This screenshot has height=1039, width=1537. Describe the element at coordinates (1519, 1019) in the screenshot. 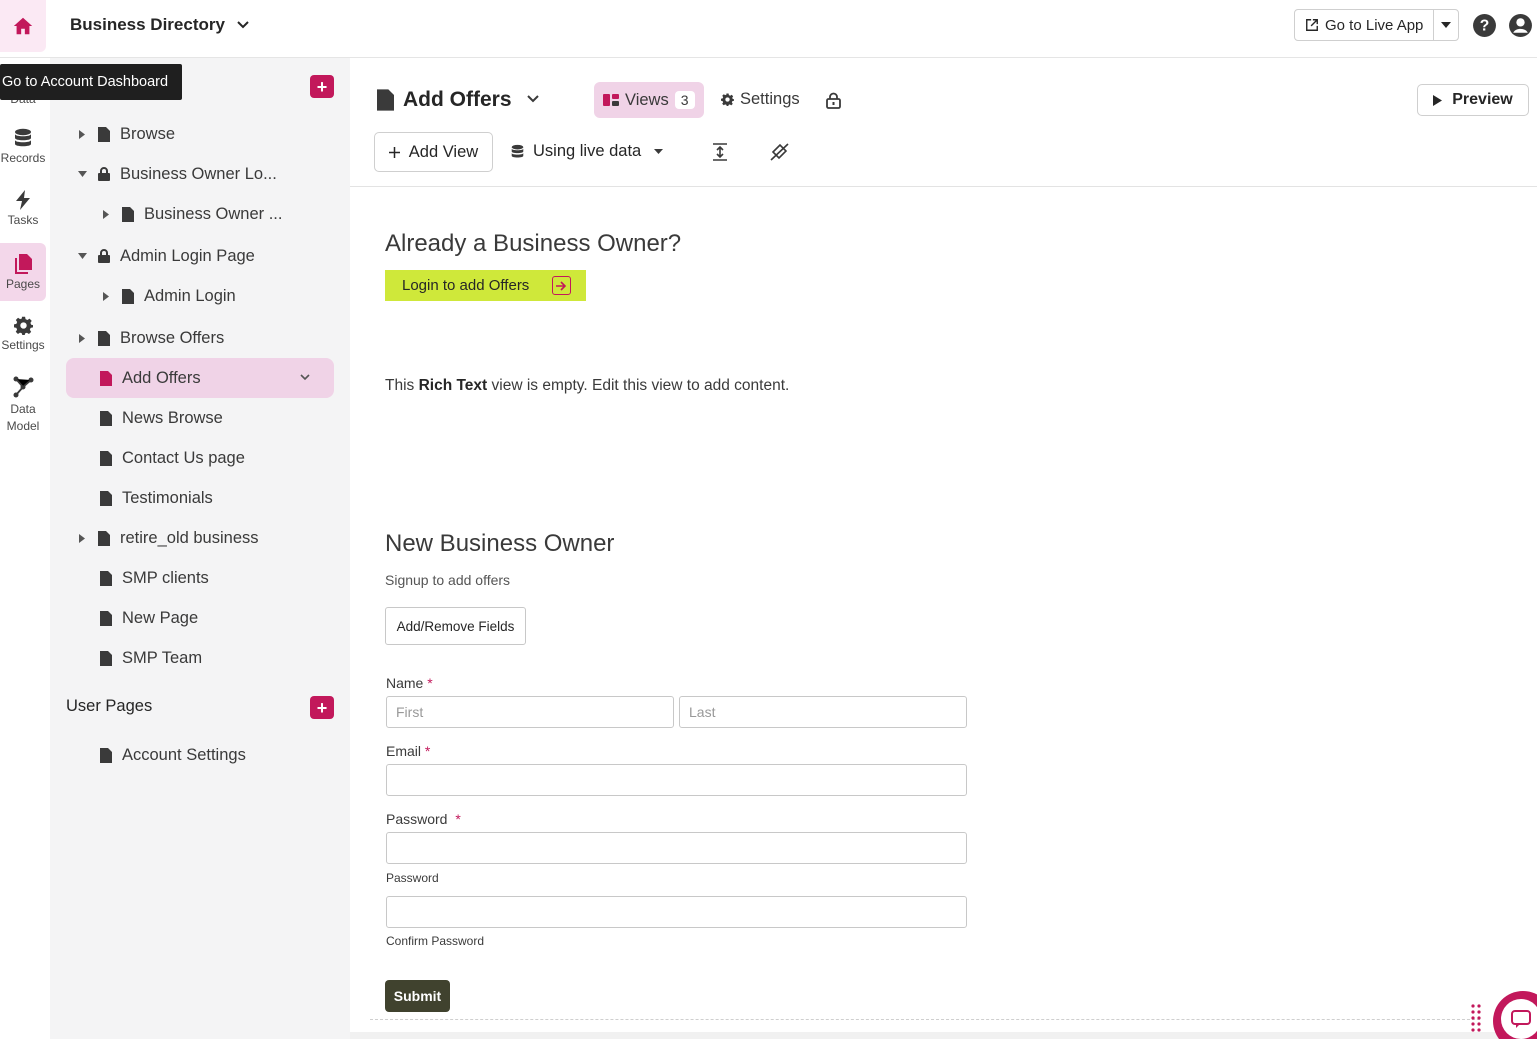

I see `chat-icon` at that location.